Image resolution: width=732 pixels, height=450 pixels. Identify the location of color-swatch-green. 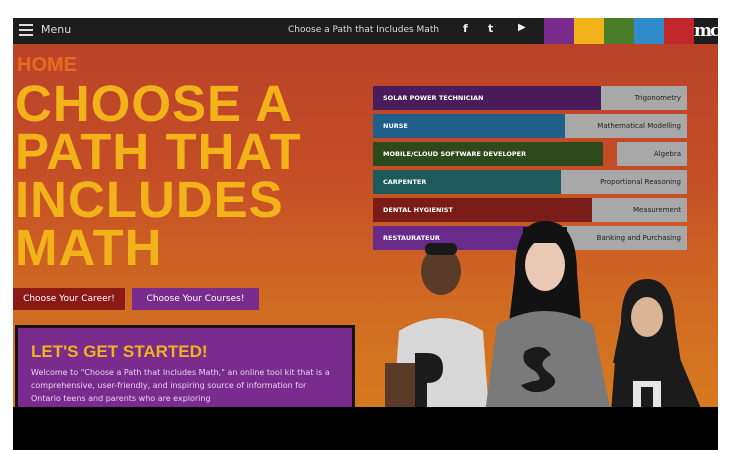
(619, 31).